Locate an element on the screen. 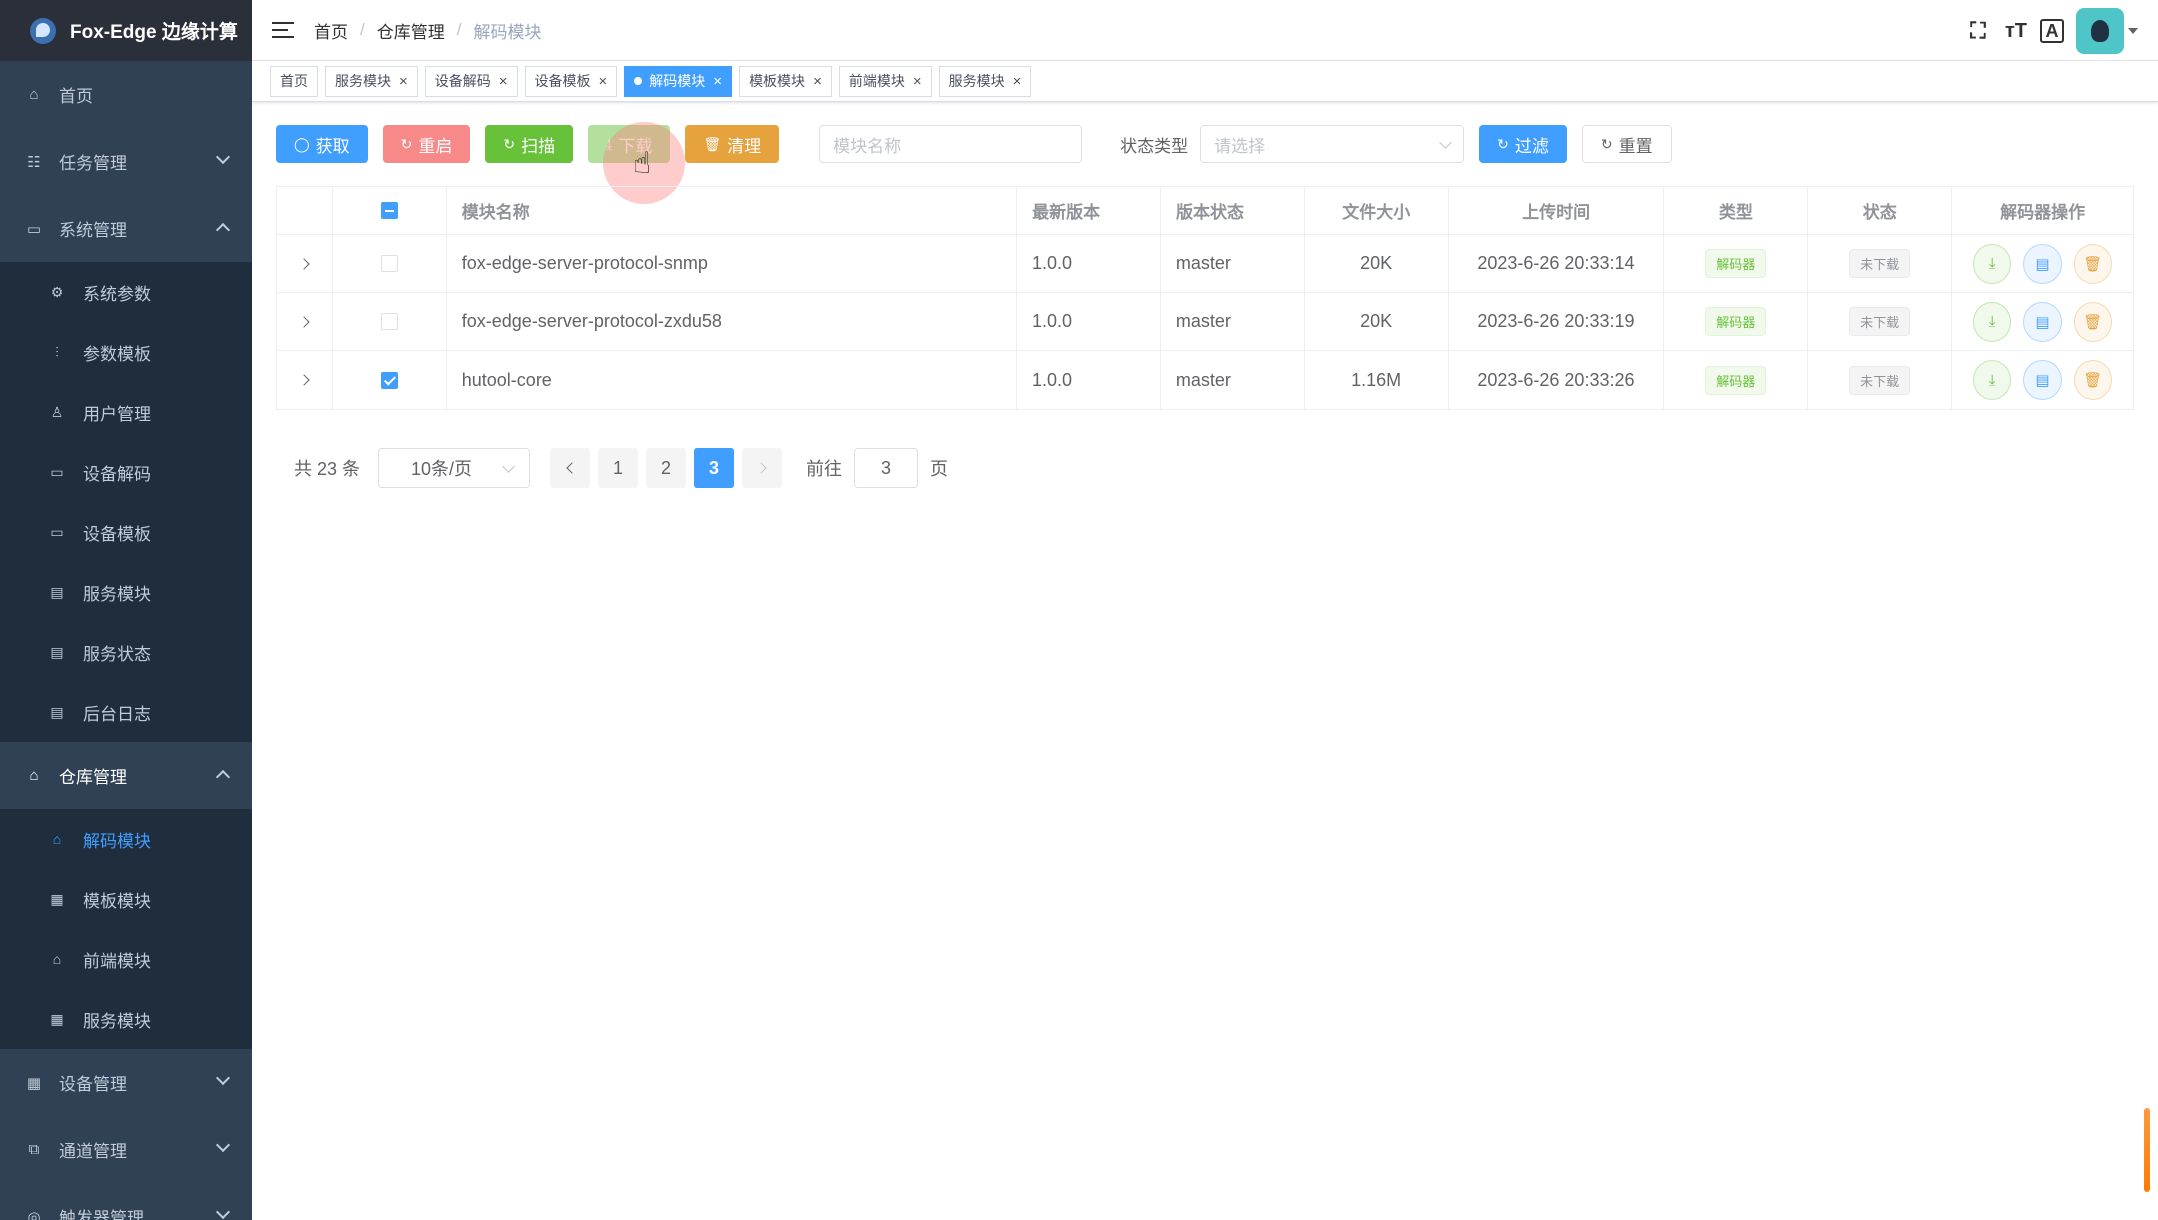 This screenshot has height=1220, width=2158. tag-home: 首页 is located at coordinates (294, 81).